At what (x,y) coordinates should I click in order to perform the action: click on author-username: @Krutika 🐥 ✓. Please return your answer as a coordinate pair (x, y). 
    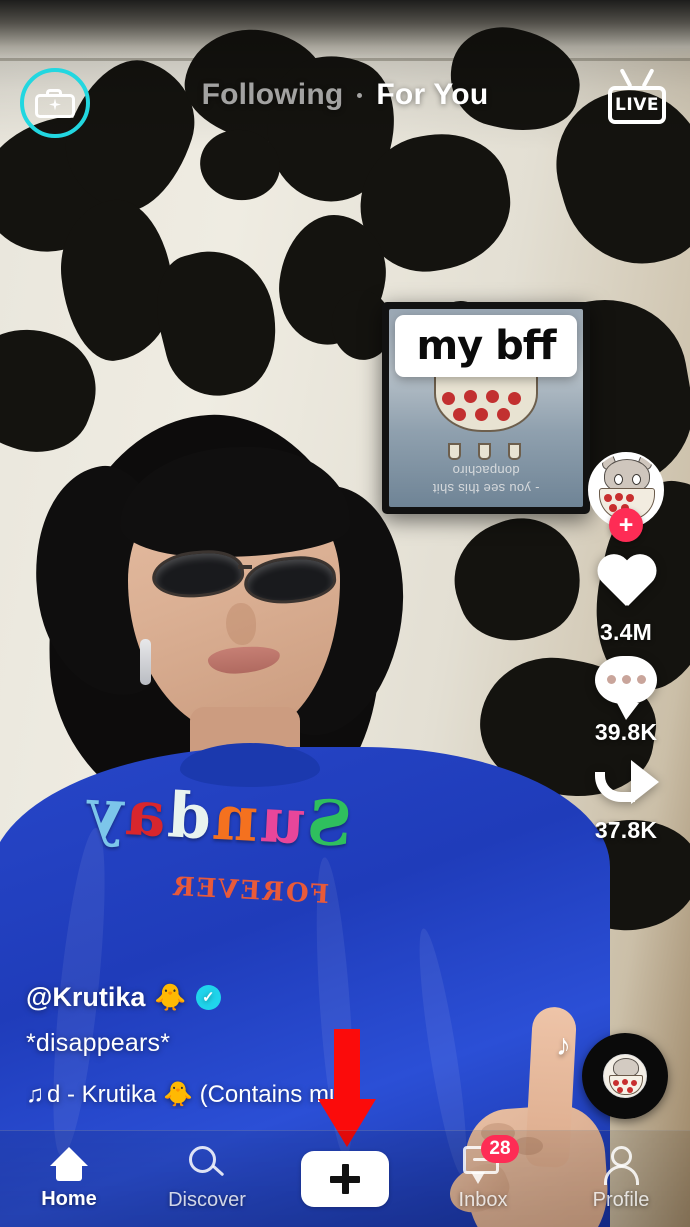
    Looking at the image, I should click on (266, 997).